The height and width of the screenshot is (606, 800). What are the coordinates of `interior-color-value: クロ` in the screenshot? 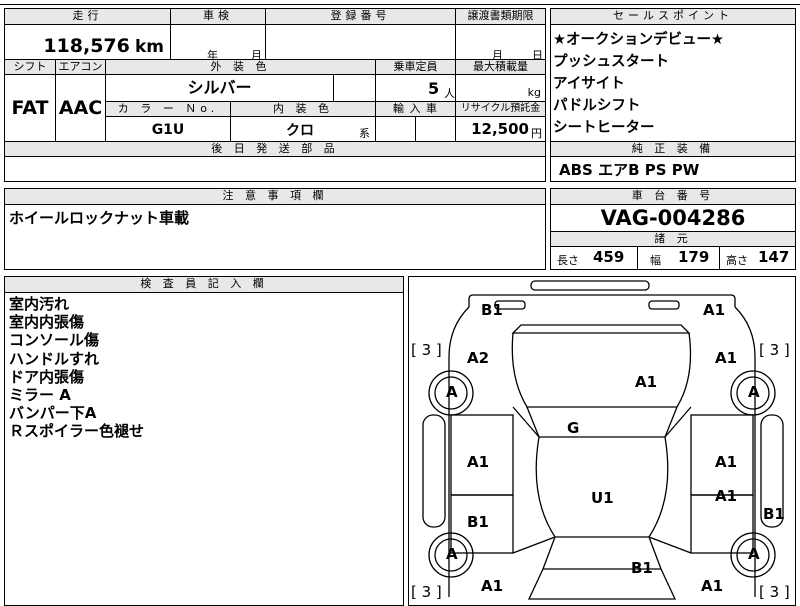 It's located at (300, 131).